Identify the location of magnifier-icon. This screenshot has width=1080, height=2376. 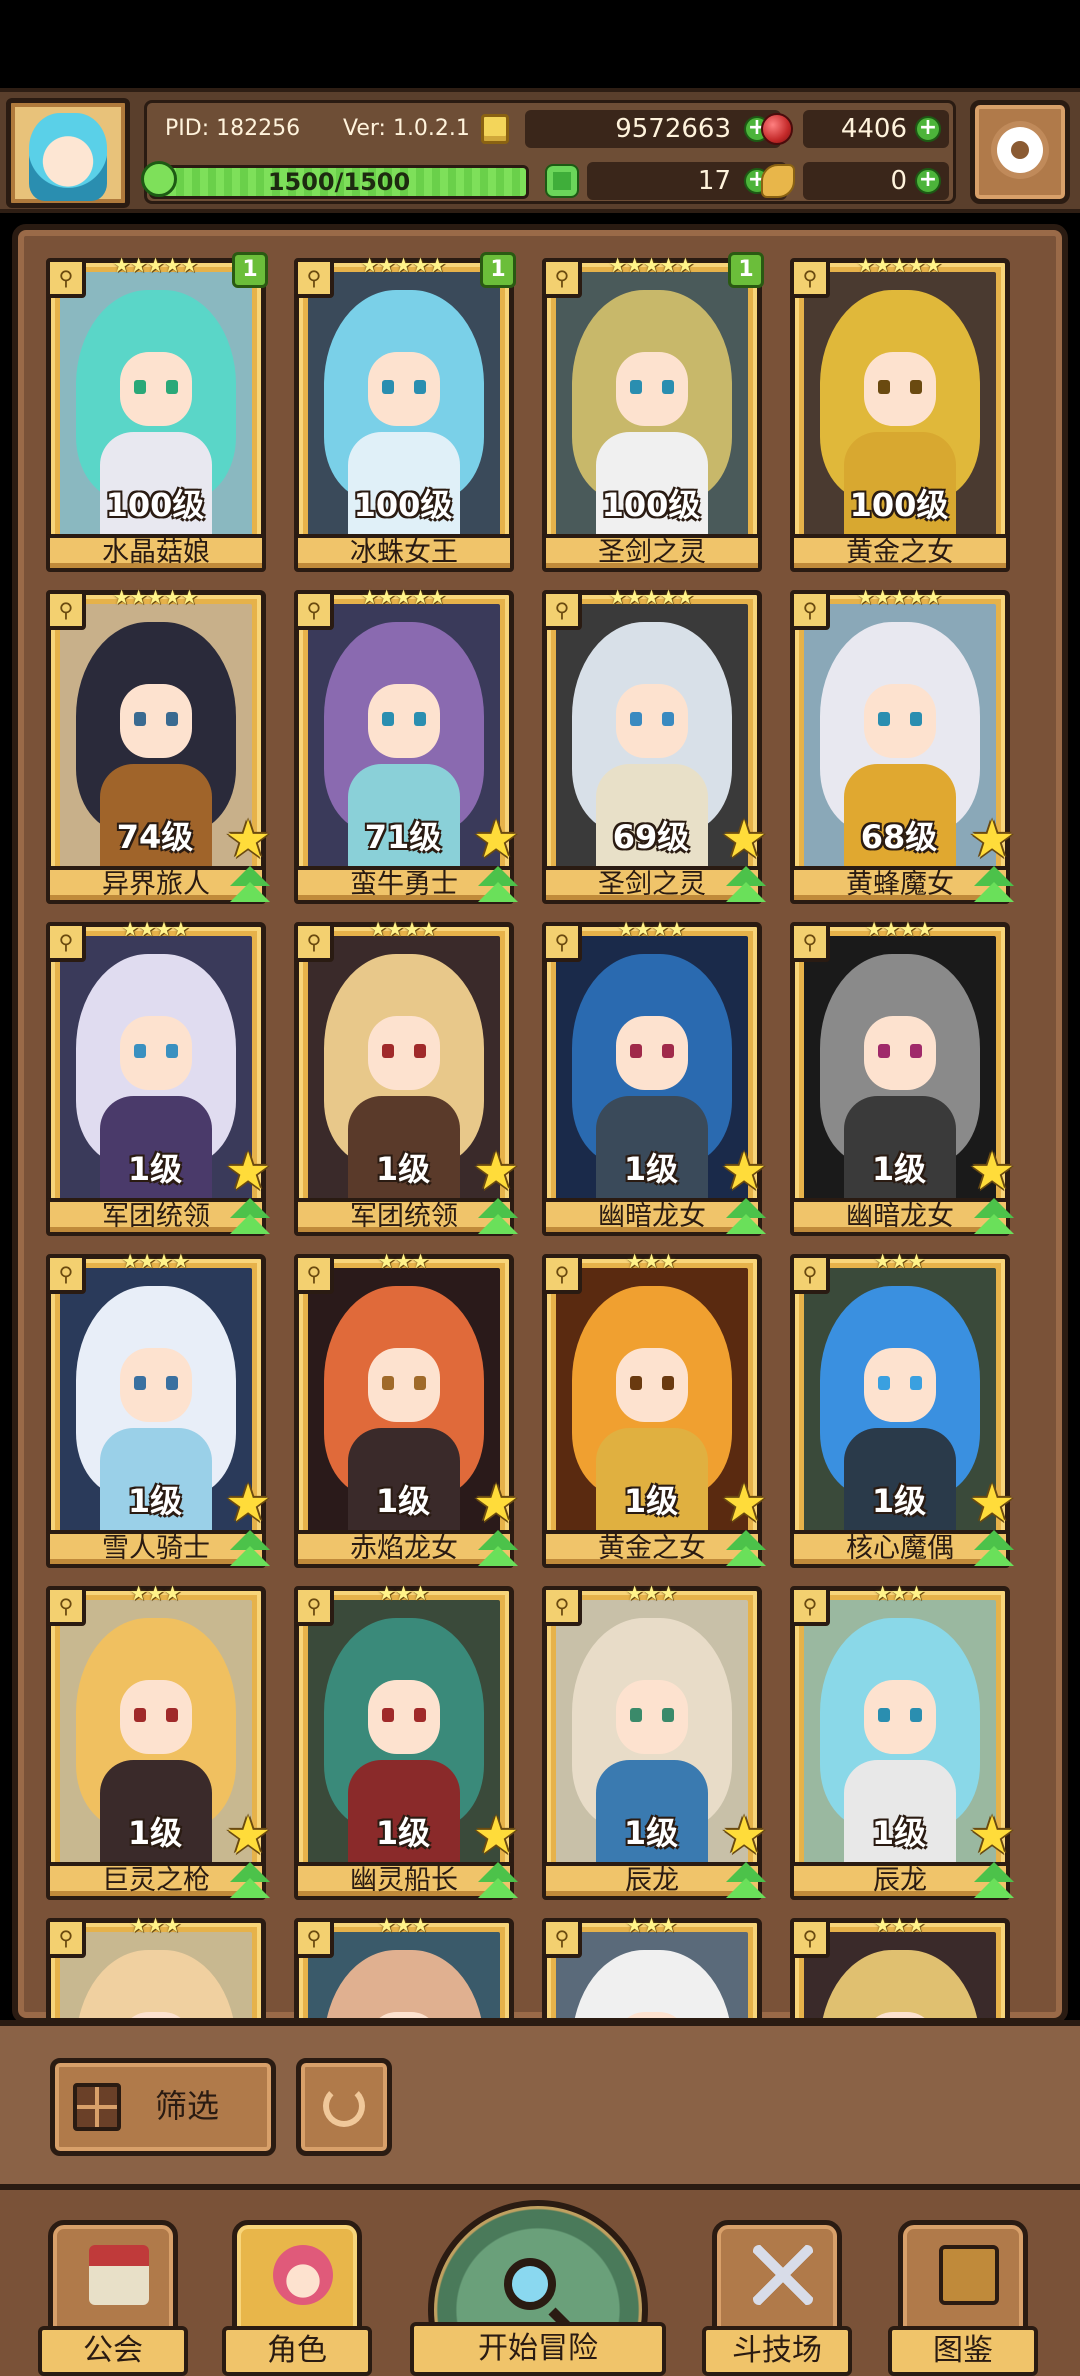
(530, 2284).